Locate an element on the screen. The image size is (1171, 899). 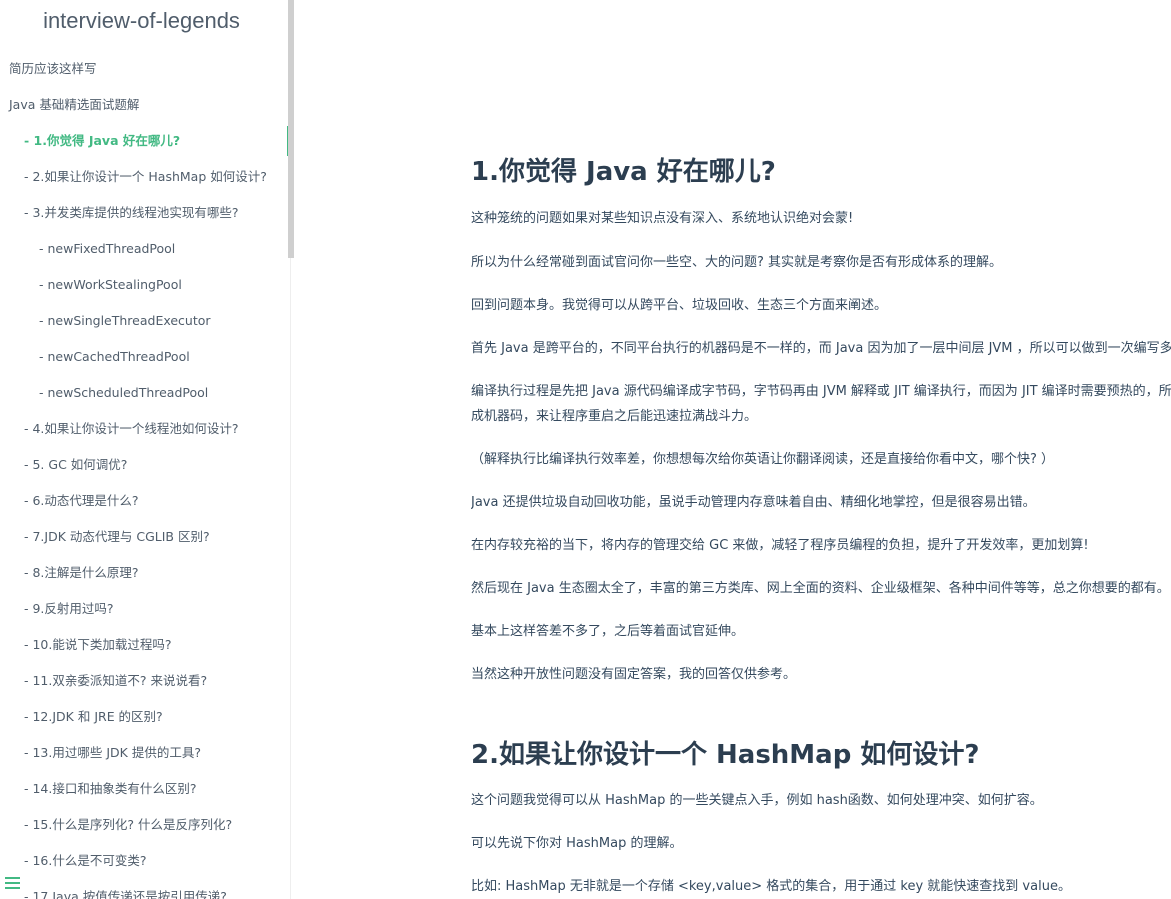
sidebar-item: - newWorkStealingPool is located at coordinates (145, 285).